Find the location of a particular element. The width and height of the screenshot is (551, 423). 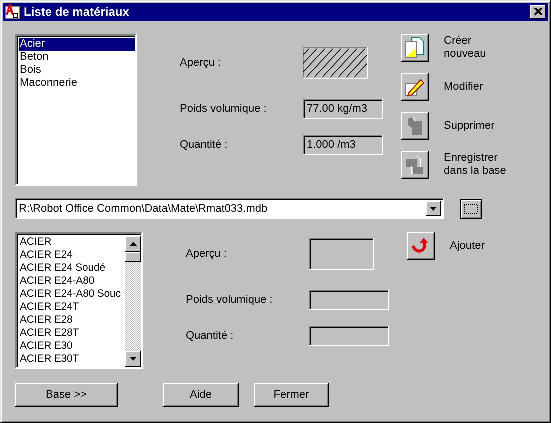

close-icon is located at coordinates (538, 12).